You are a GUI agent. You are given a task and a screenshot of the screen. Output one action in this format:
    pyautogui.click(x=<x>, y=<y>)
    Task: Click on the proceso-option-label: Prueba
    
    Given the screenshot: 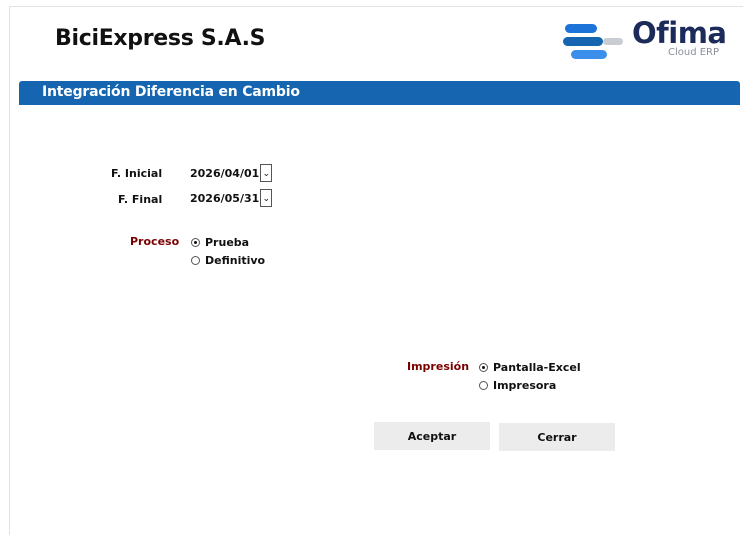 What is the action you would take?
    pyautogui.click(x=227, y=242)
    